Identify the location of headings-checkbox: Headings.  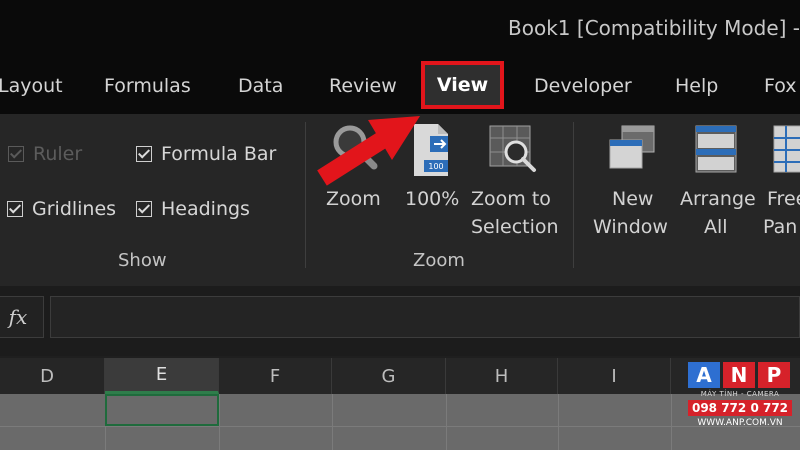
(193, 209).